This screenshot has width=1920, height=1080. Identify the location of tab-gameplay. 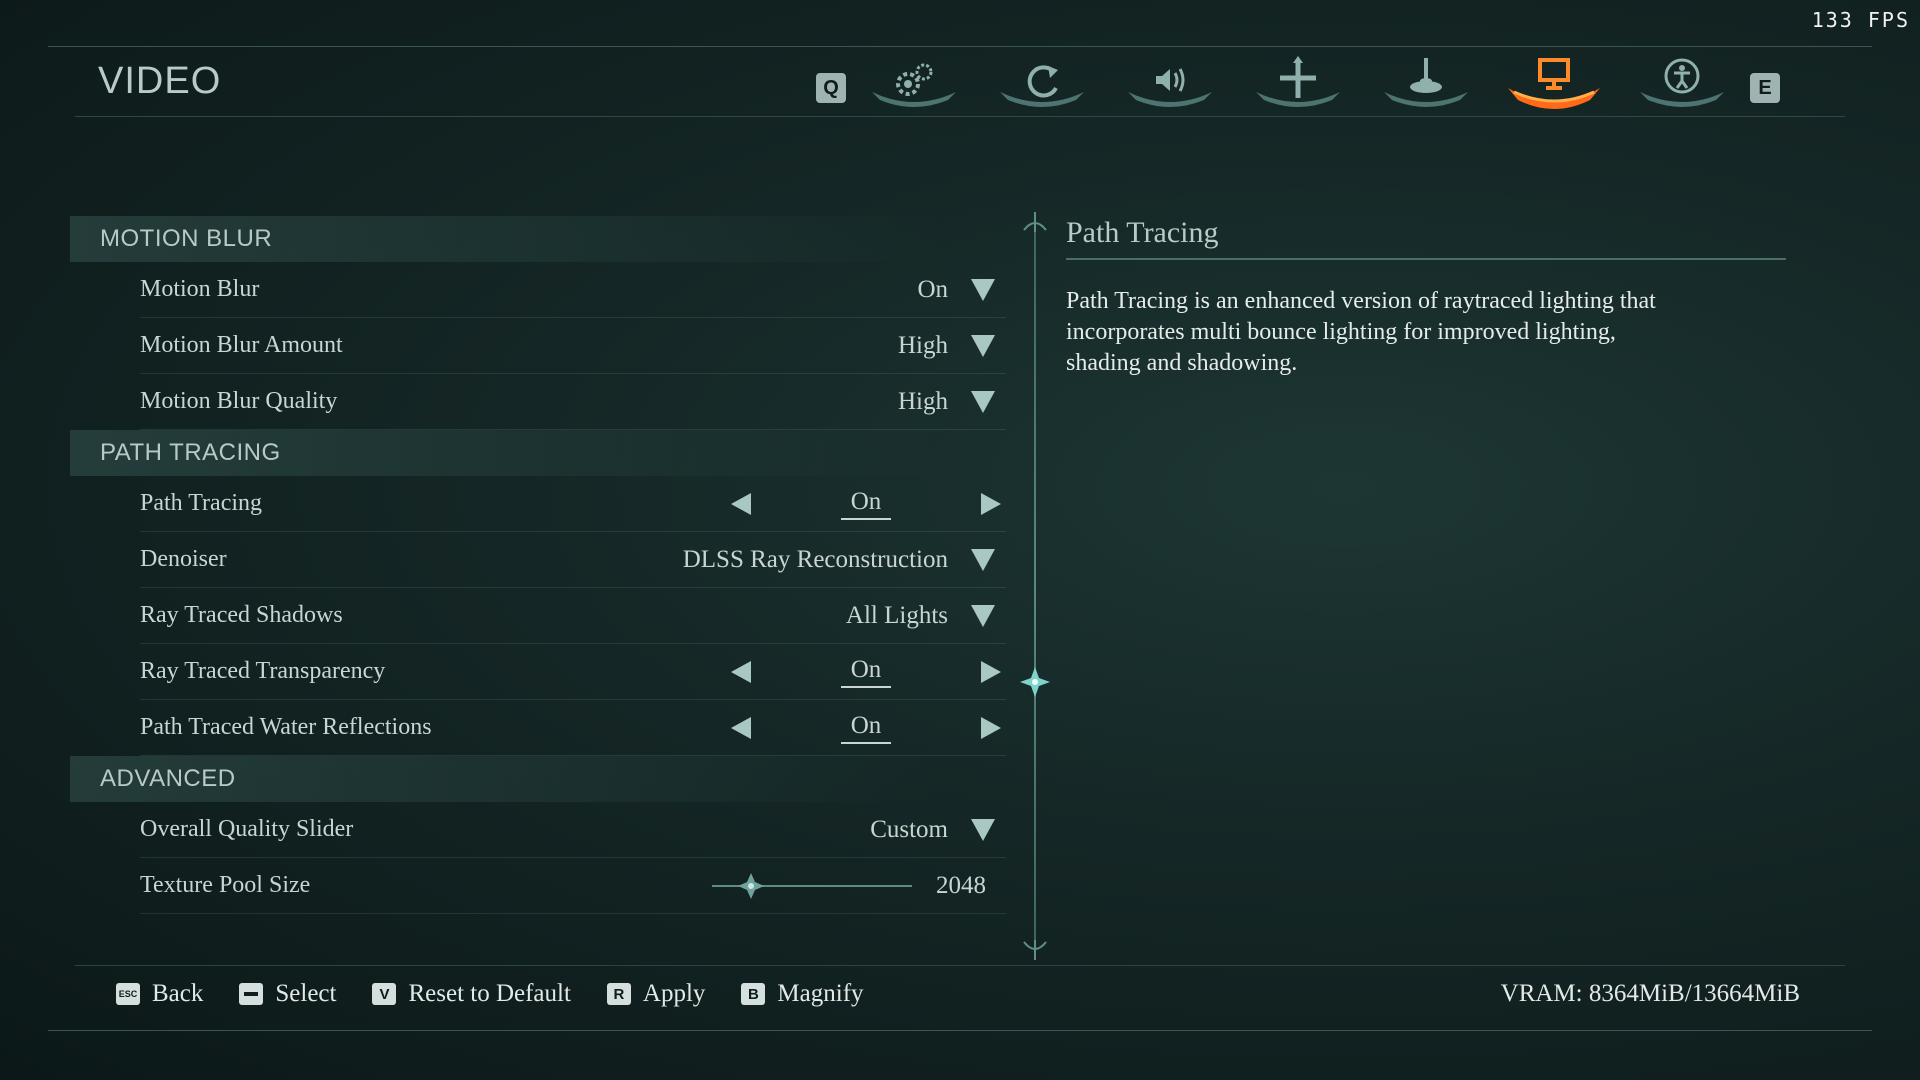
(1298, 82).